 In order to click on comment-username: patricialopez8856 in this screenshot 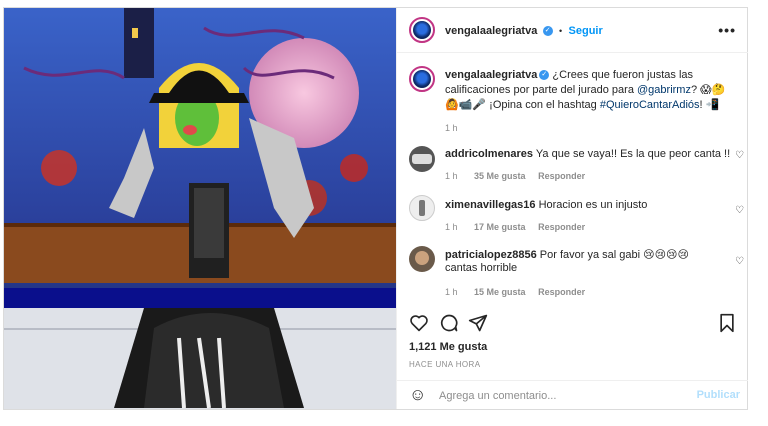, I will do `click(491, 255)`.